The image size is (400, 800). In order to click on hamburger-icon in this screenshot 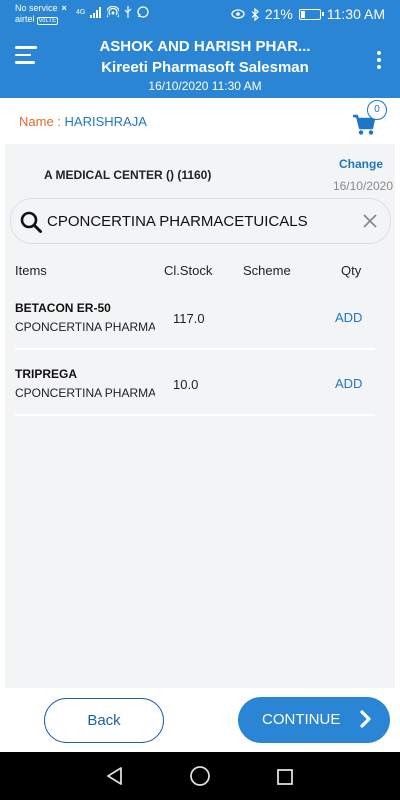, I will do `click(26, 55)`.